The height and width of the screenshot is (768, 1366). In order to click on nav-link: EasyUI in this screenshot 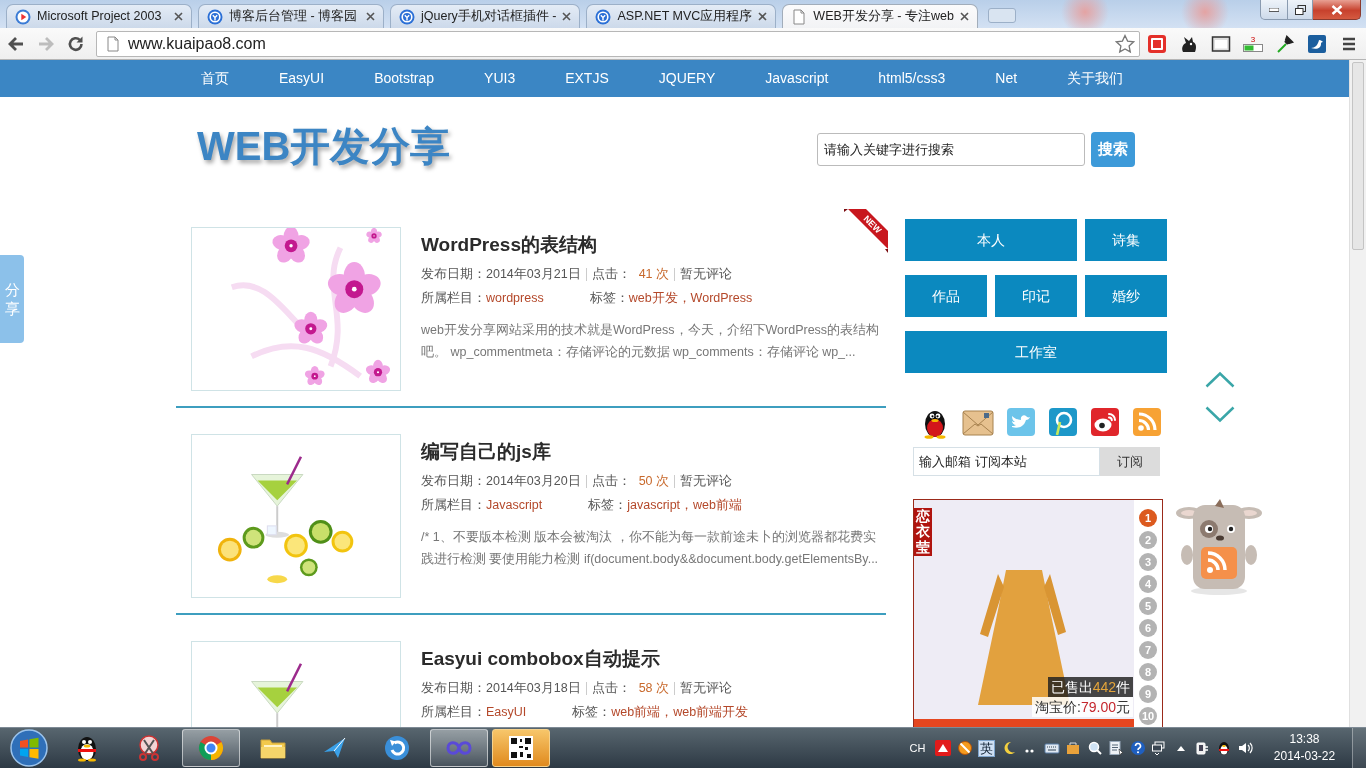, I will do `click(302, 78)`.